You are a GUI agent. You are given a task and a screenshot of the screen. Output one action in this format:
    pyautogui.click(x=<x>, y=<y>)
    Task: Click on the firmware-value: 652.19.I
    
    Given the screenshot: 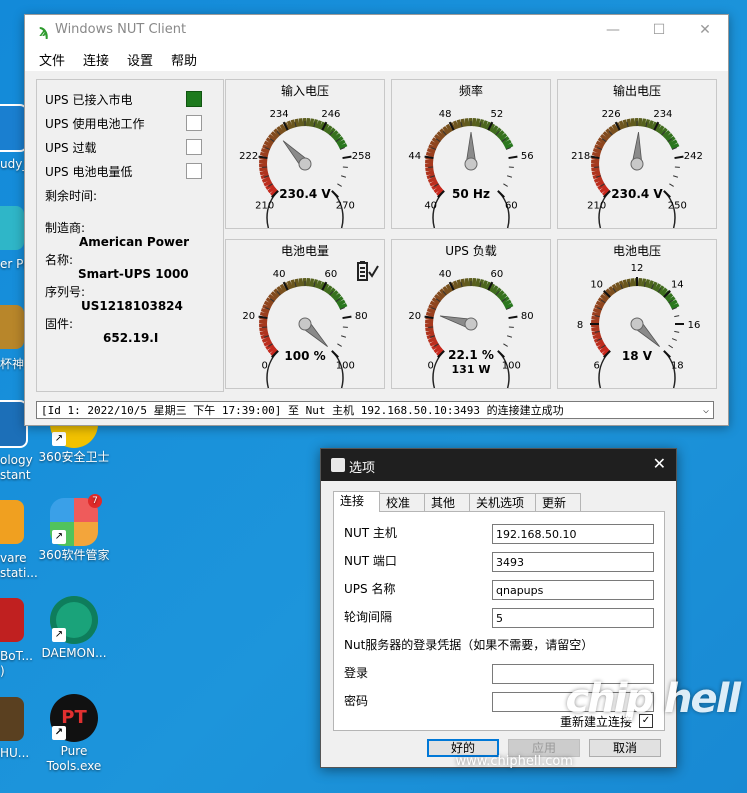 What is the action you would take?
    pyautogui.click(x=131, y=338)
    